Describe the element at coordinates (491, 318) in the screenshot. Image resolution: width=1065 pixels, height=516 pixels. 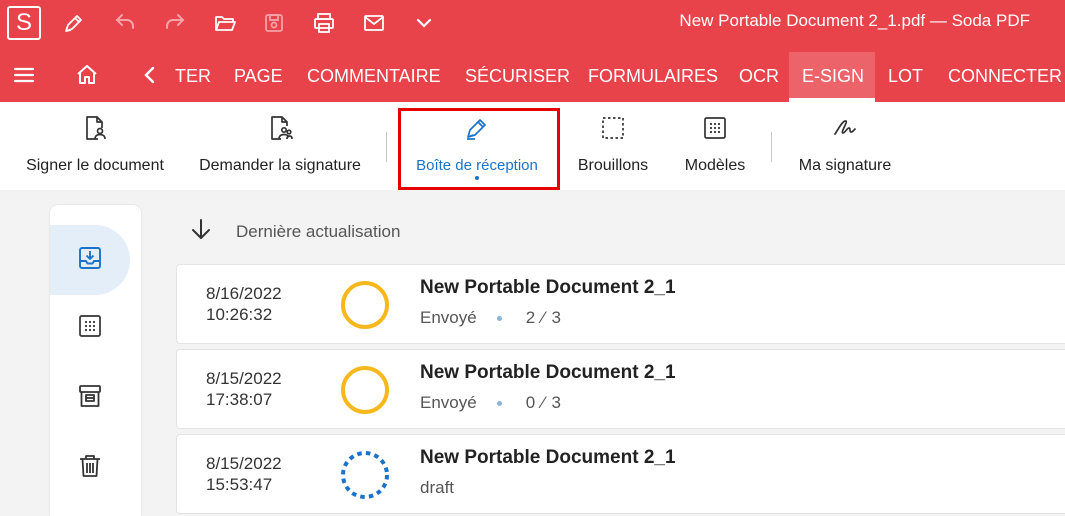
I see `document-status-line: Envoyé 2 ⁄ 3` at that location.